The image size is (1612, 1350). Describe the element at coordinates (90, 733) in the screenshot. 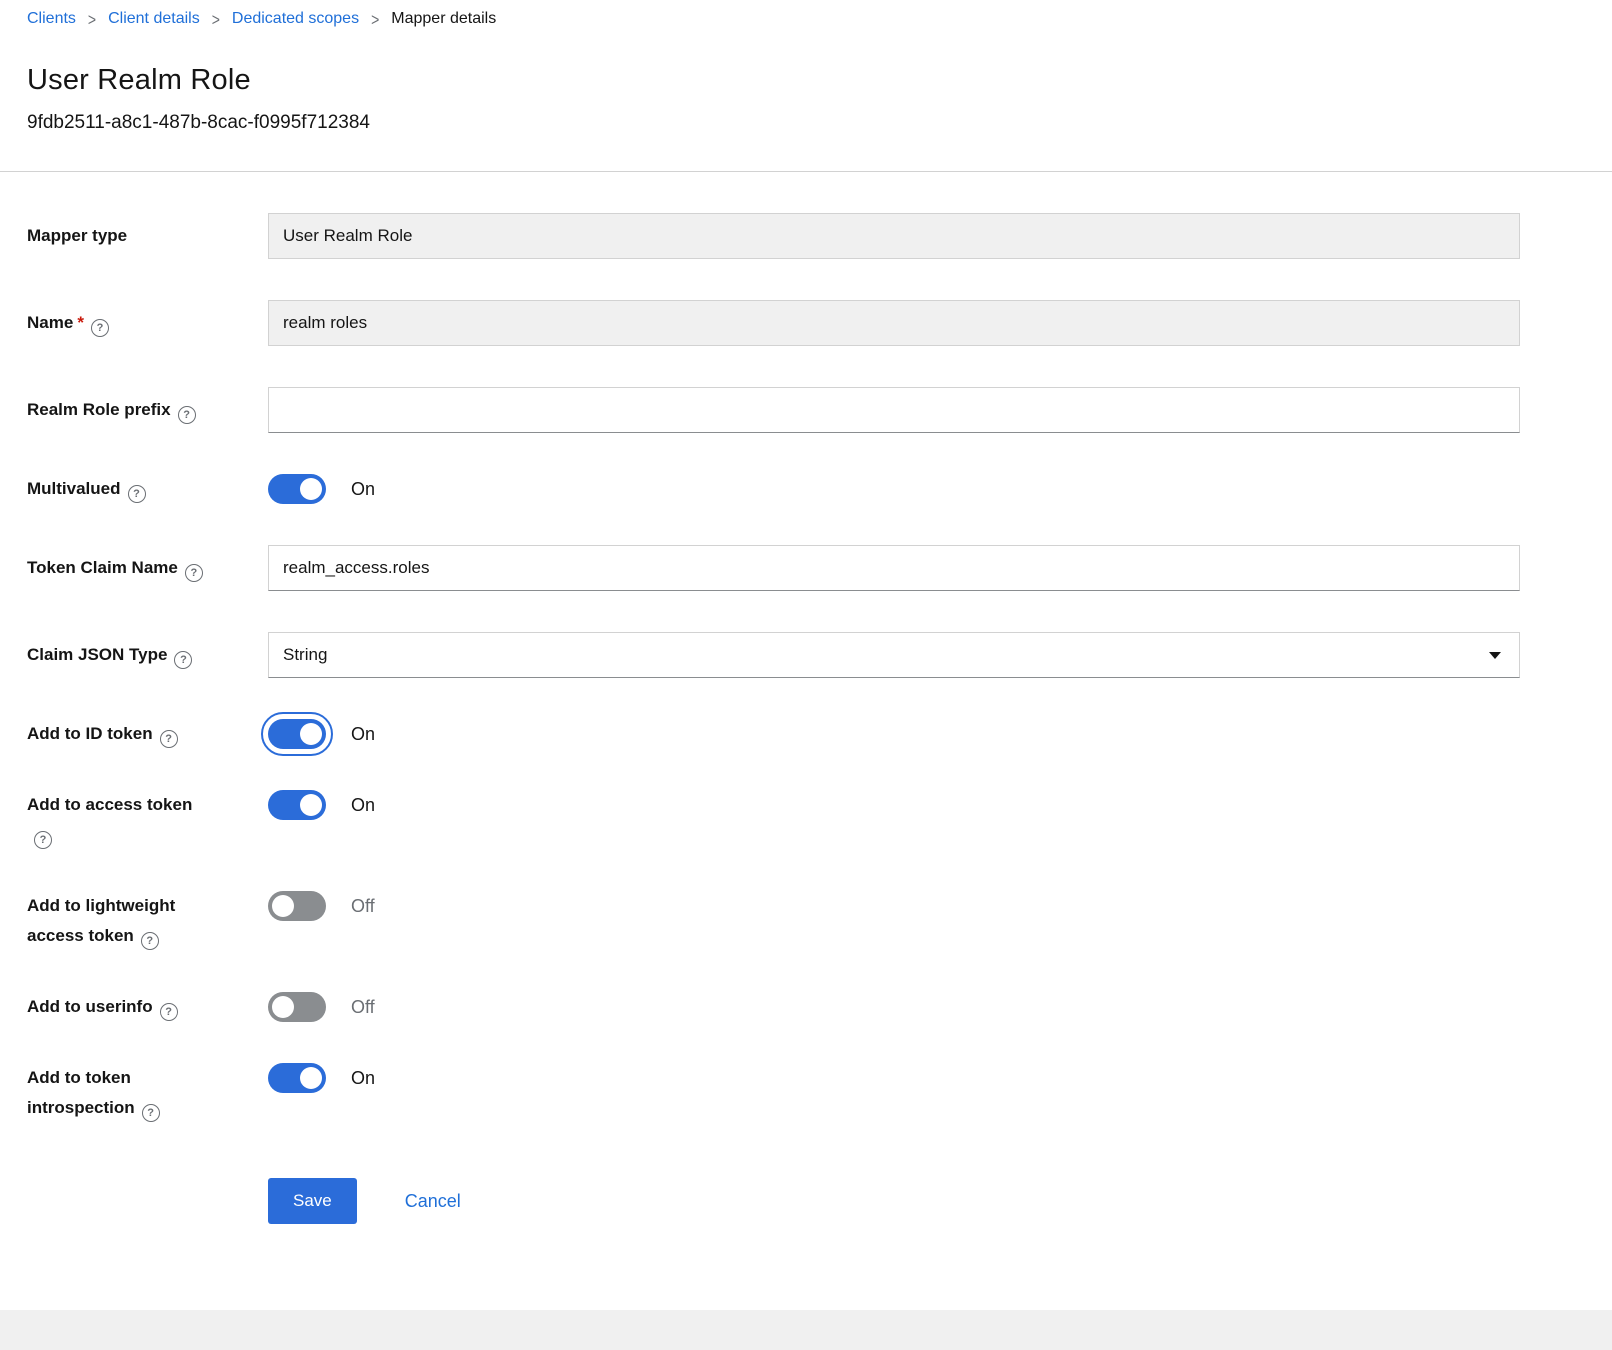

I see `add-to-id-token-label: Add to ID token` at that location.